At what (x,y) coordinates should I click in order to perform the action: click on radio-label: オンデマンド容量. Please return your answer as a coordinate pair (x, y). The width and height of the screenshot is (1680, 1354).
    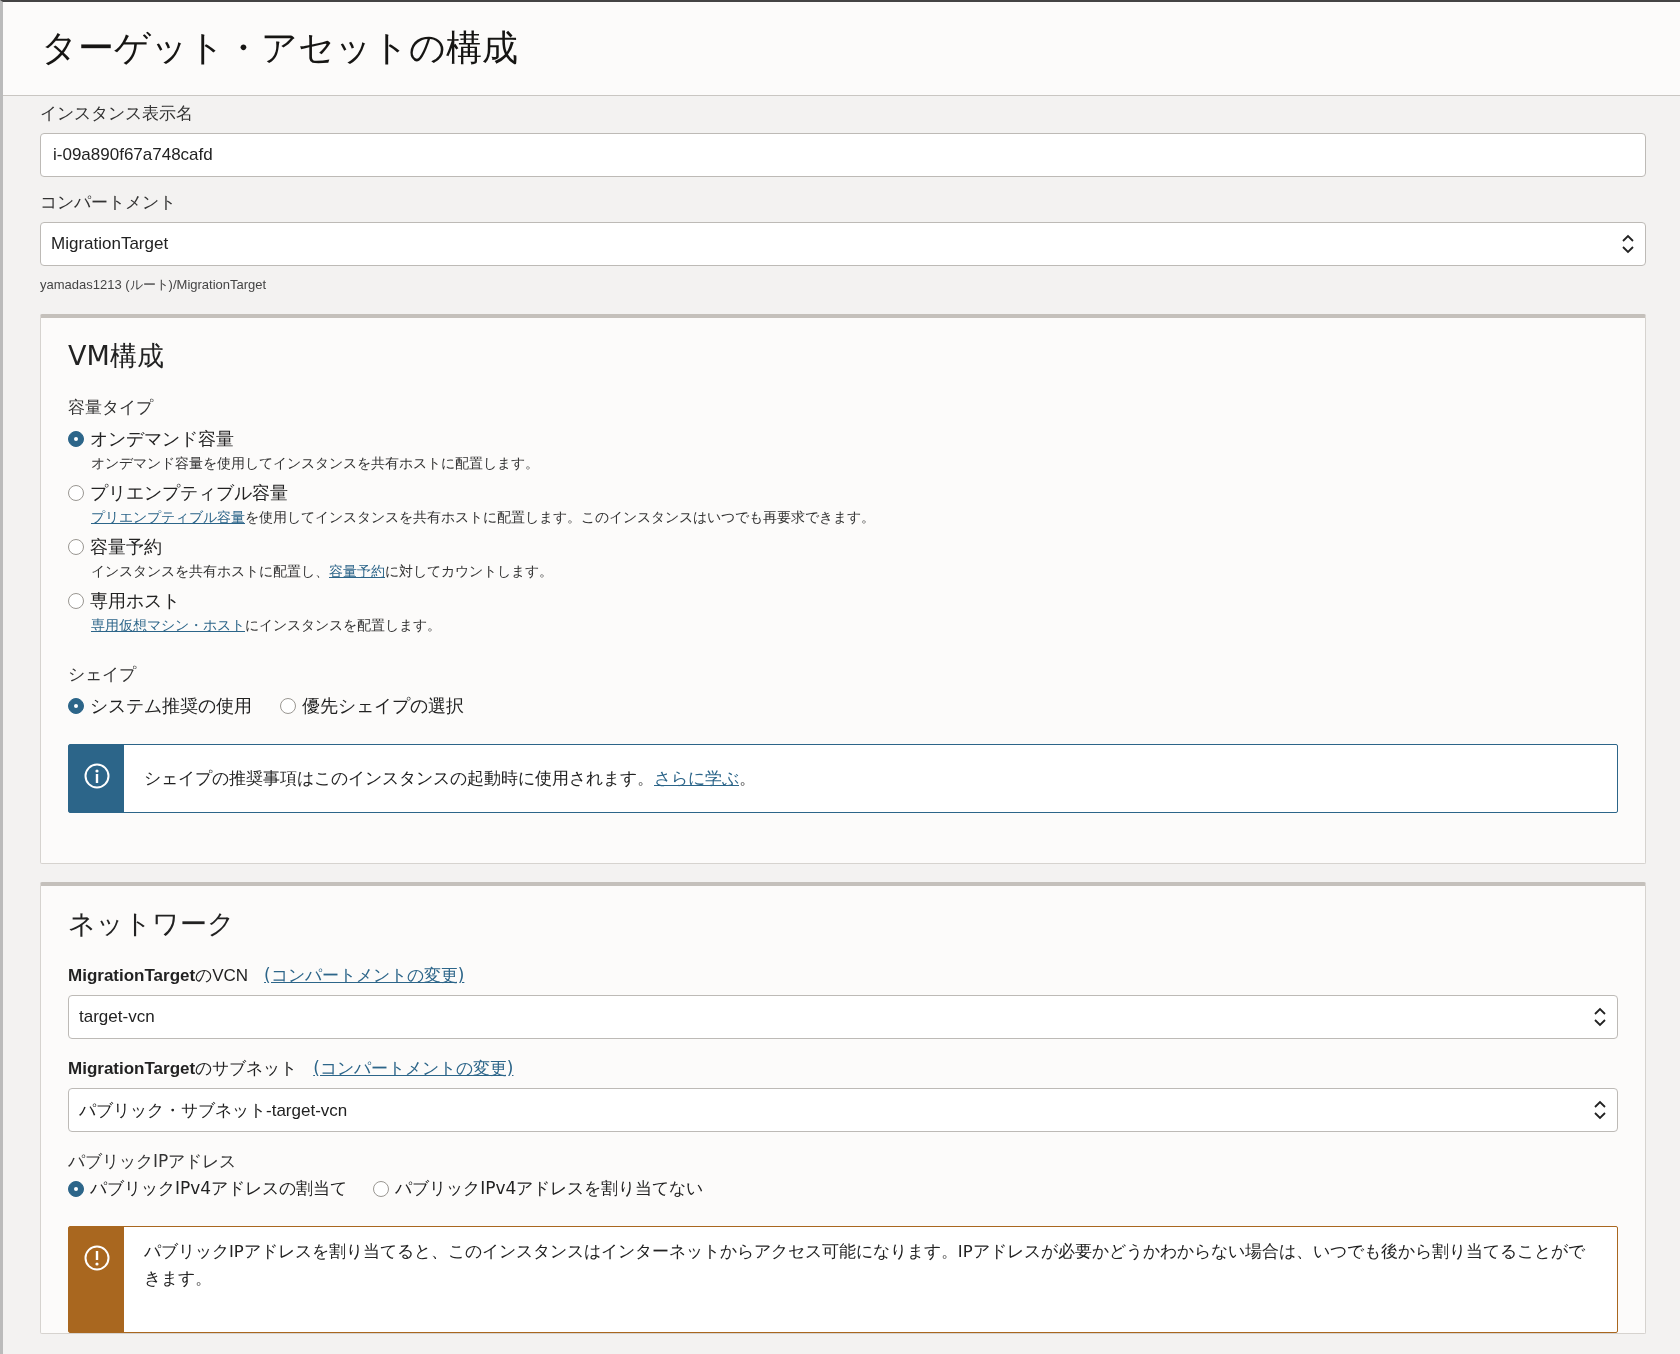
    Looking at the image, I should click on (162, 439).